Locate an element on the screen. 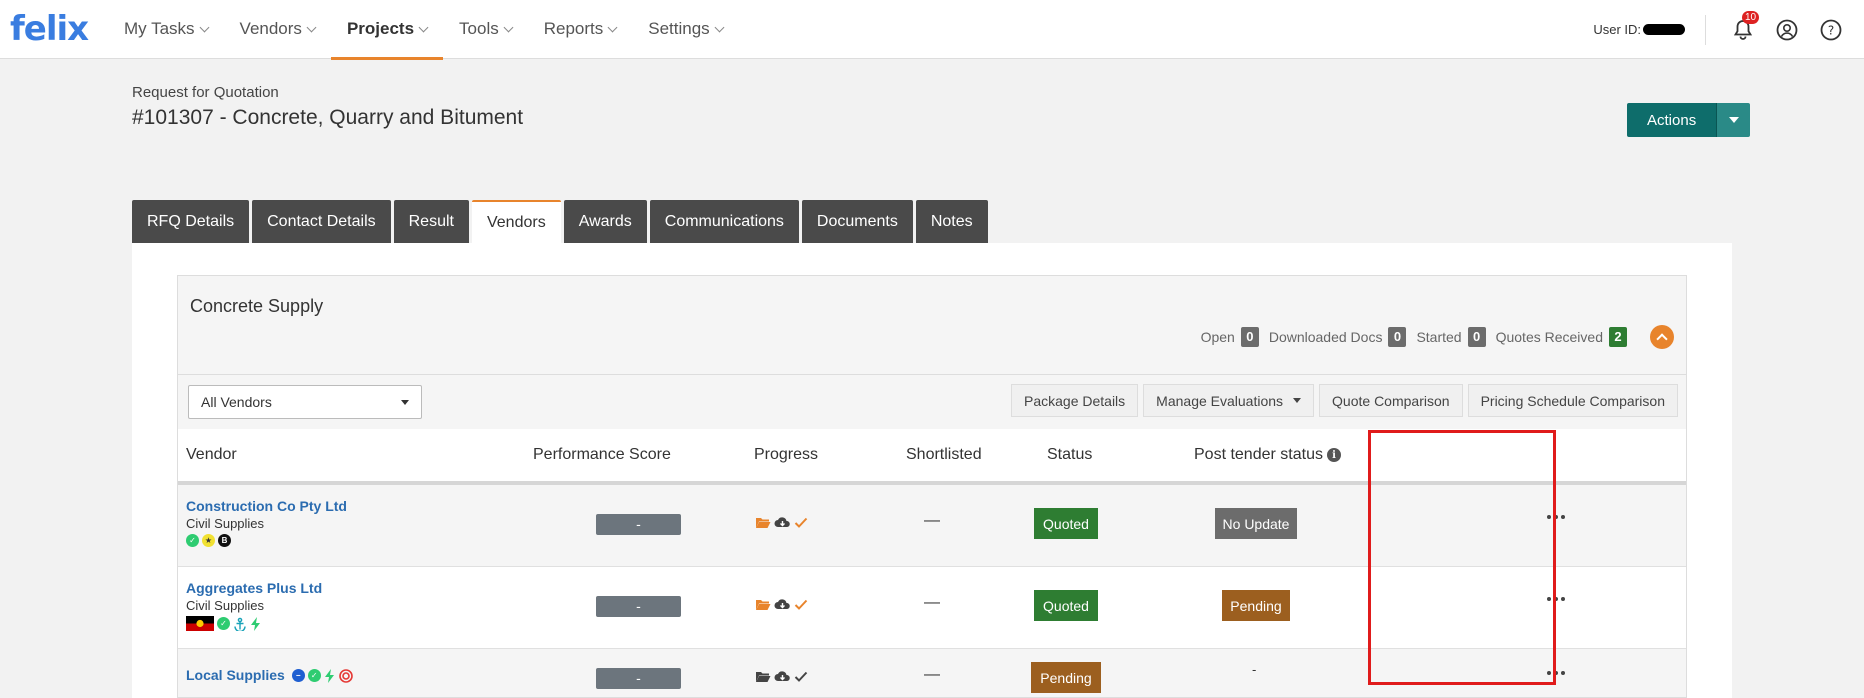 This screenshot has height=698, width=1864. lightning-icon is located at coordinates (329, 676).